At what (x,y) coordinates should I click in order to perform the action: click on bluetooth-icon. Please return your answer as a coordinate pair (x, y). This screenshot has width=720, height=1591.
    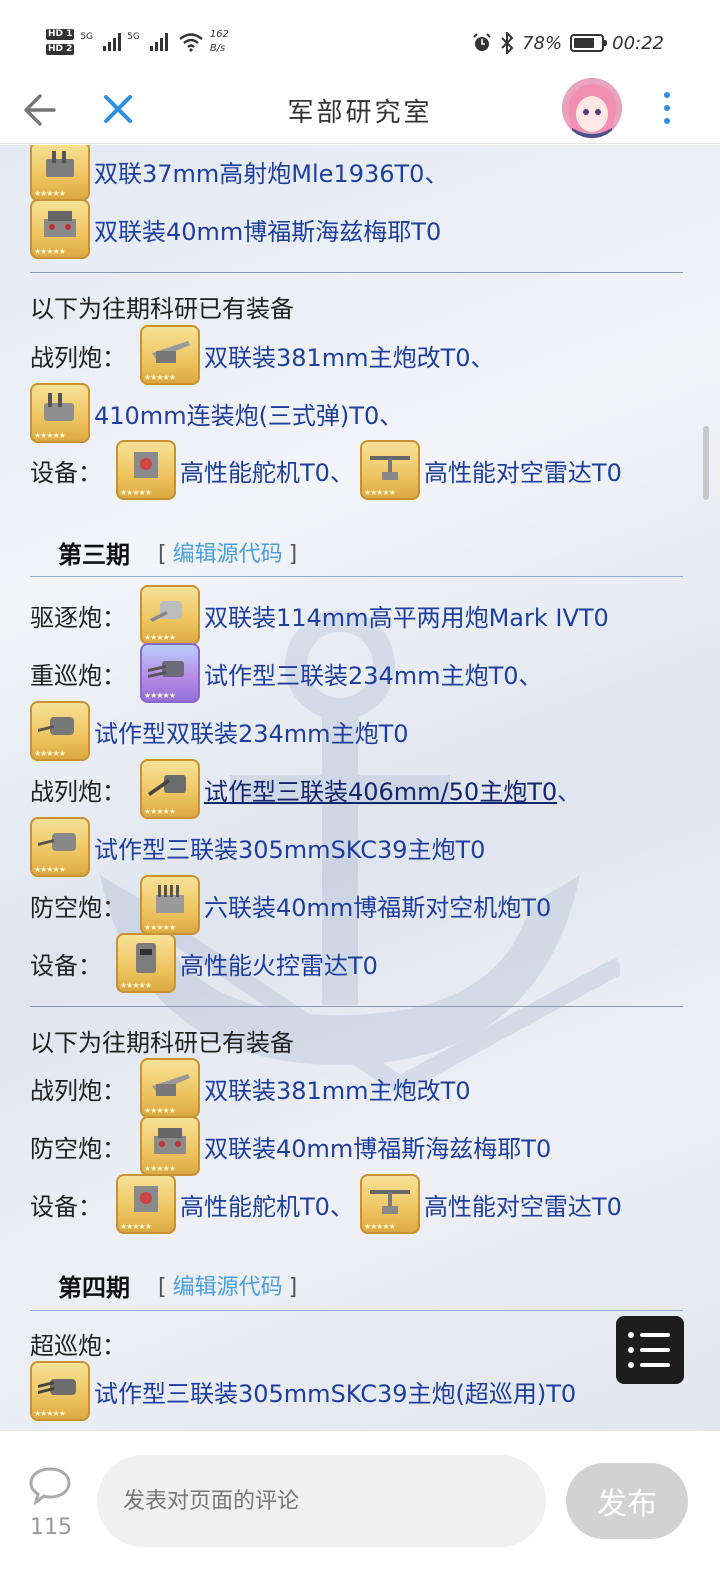
    Looking at the image, I should click on (507, 43).